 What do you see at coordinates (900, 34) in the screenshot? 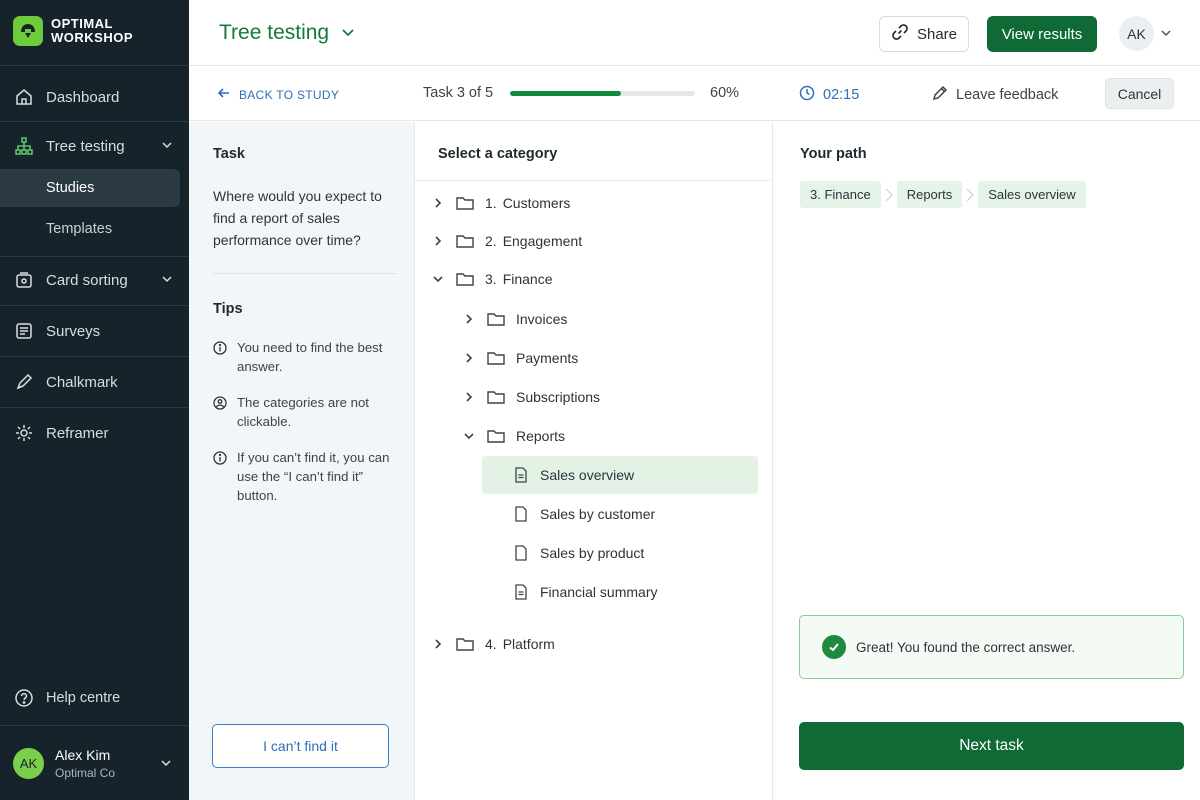
I see `link-icon` at bounding box center [900, 34].